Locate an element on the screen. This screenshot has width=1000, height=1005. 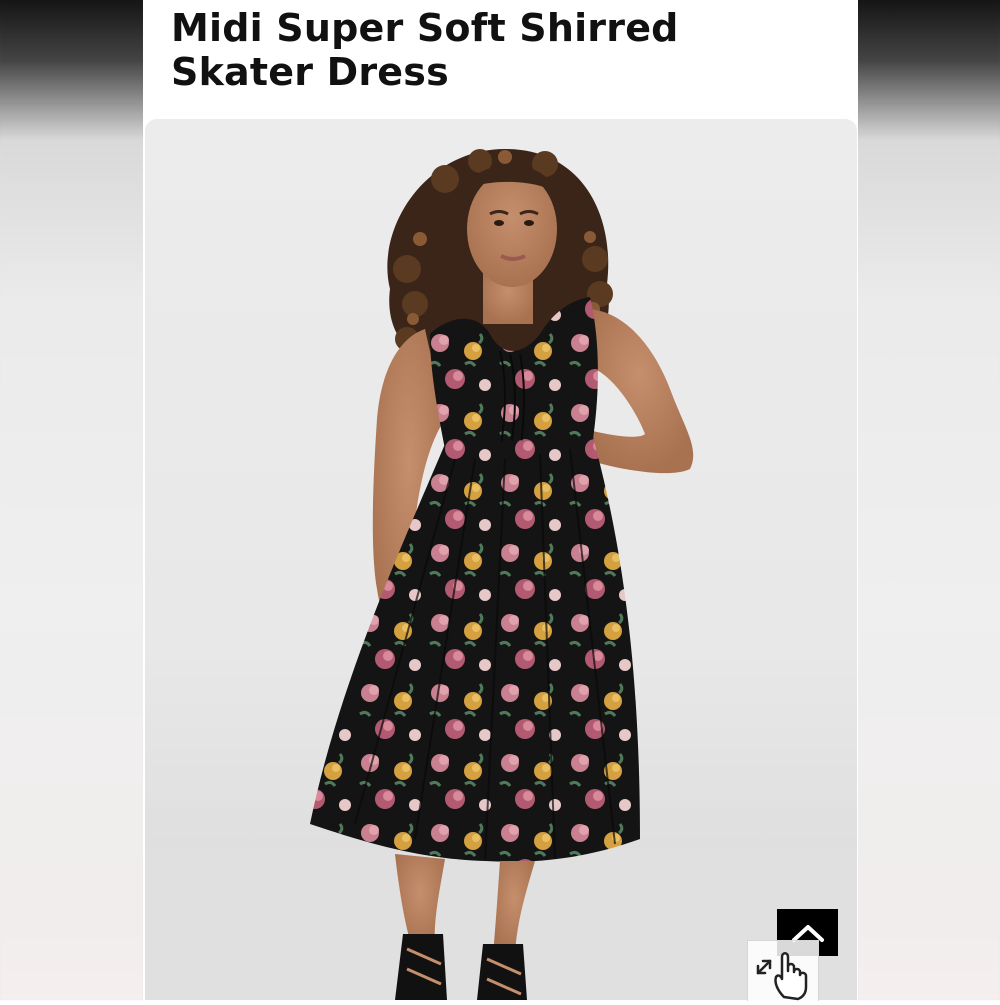
product-title: Midi Super Soft Shirred Skater Dress is located at coordinates (501, 50).